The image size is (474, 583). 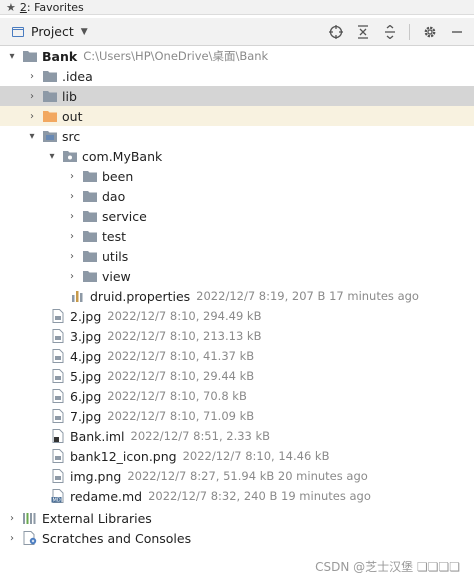 I want to click on markdown-file-icon: MD, so click(x=58, y=496).